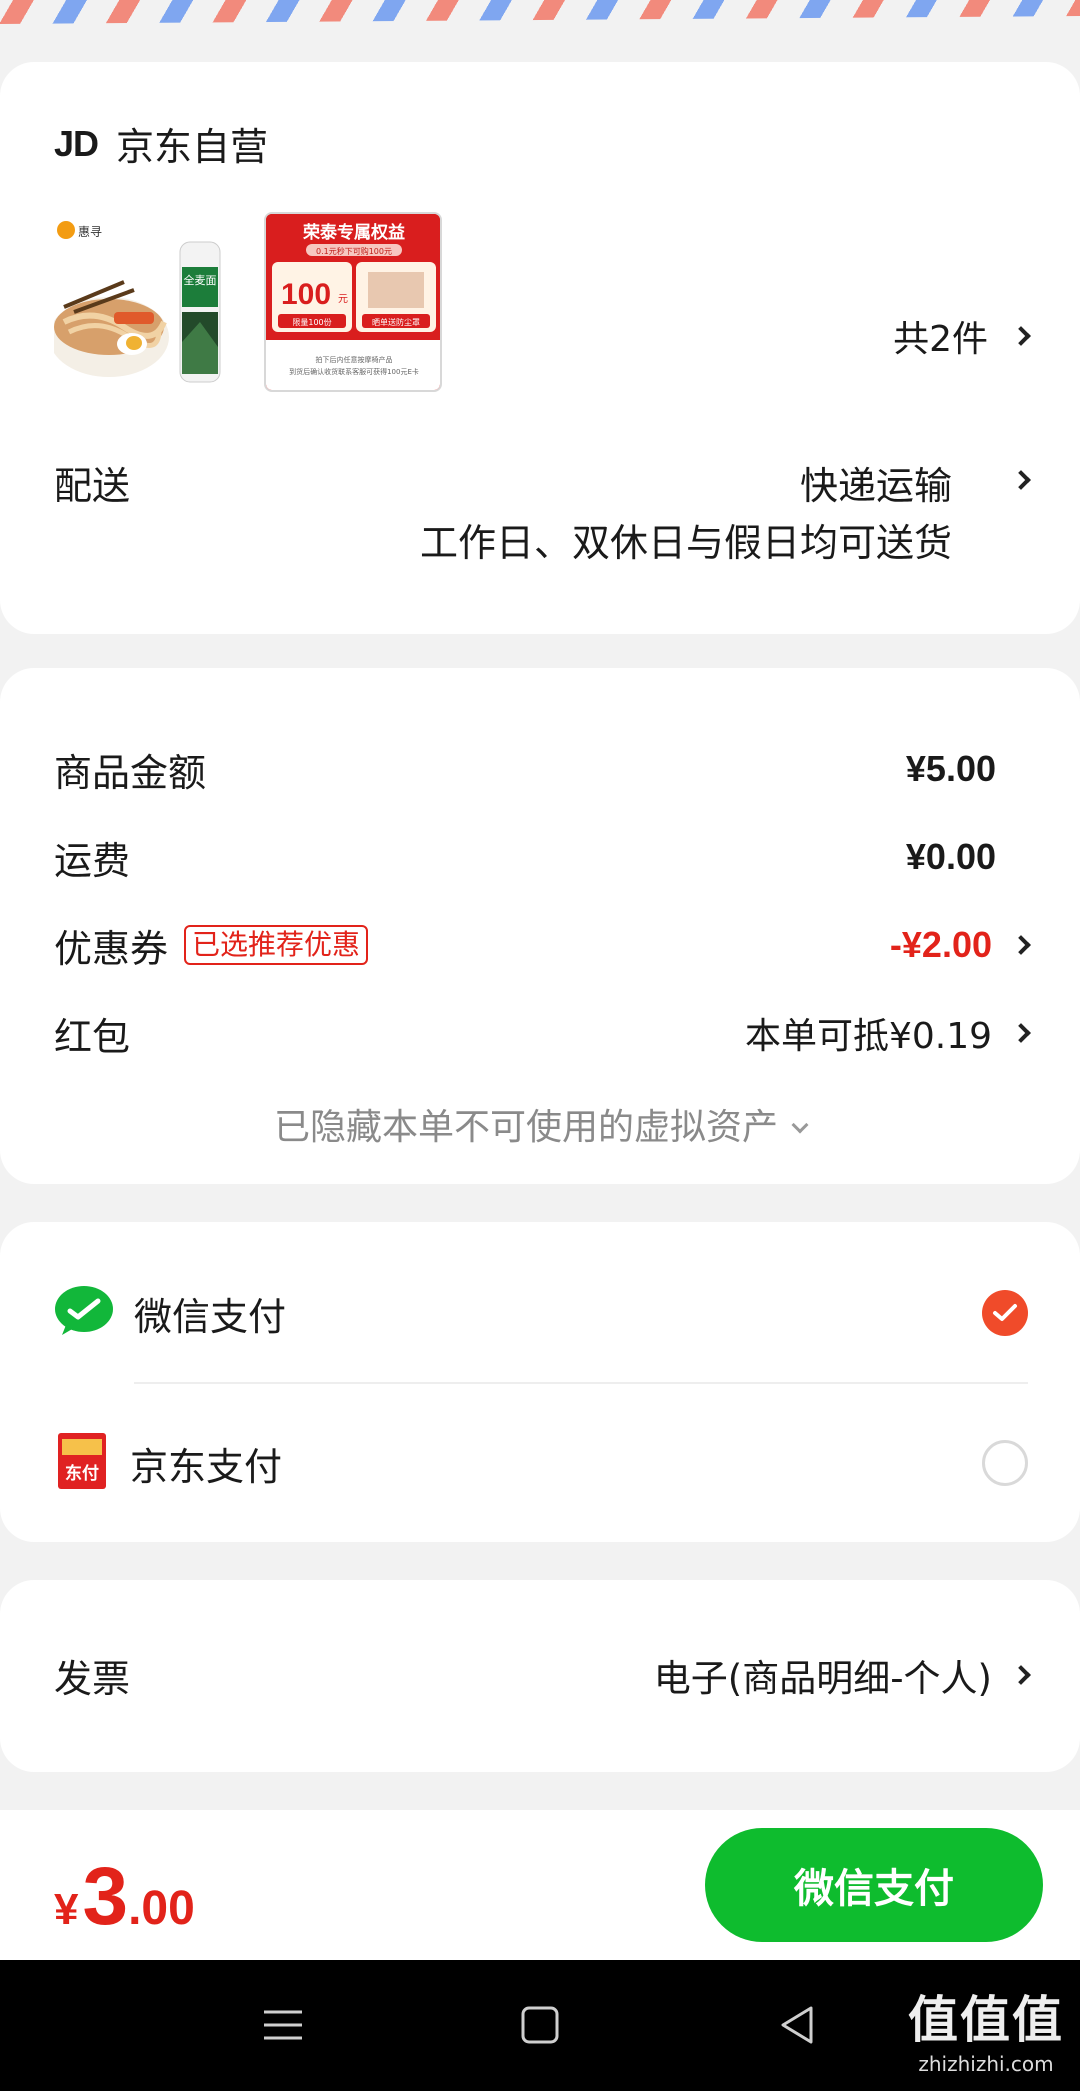 The width and height of the screenshot is (1080, 2091). What do you see at coordinates (986, 2020) in the screenshot?
I see `watermark-main: 值值值` at bounding box center [986, 2020].